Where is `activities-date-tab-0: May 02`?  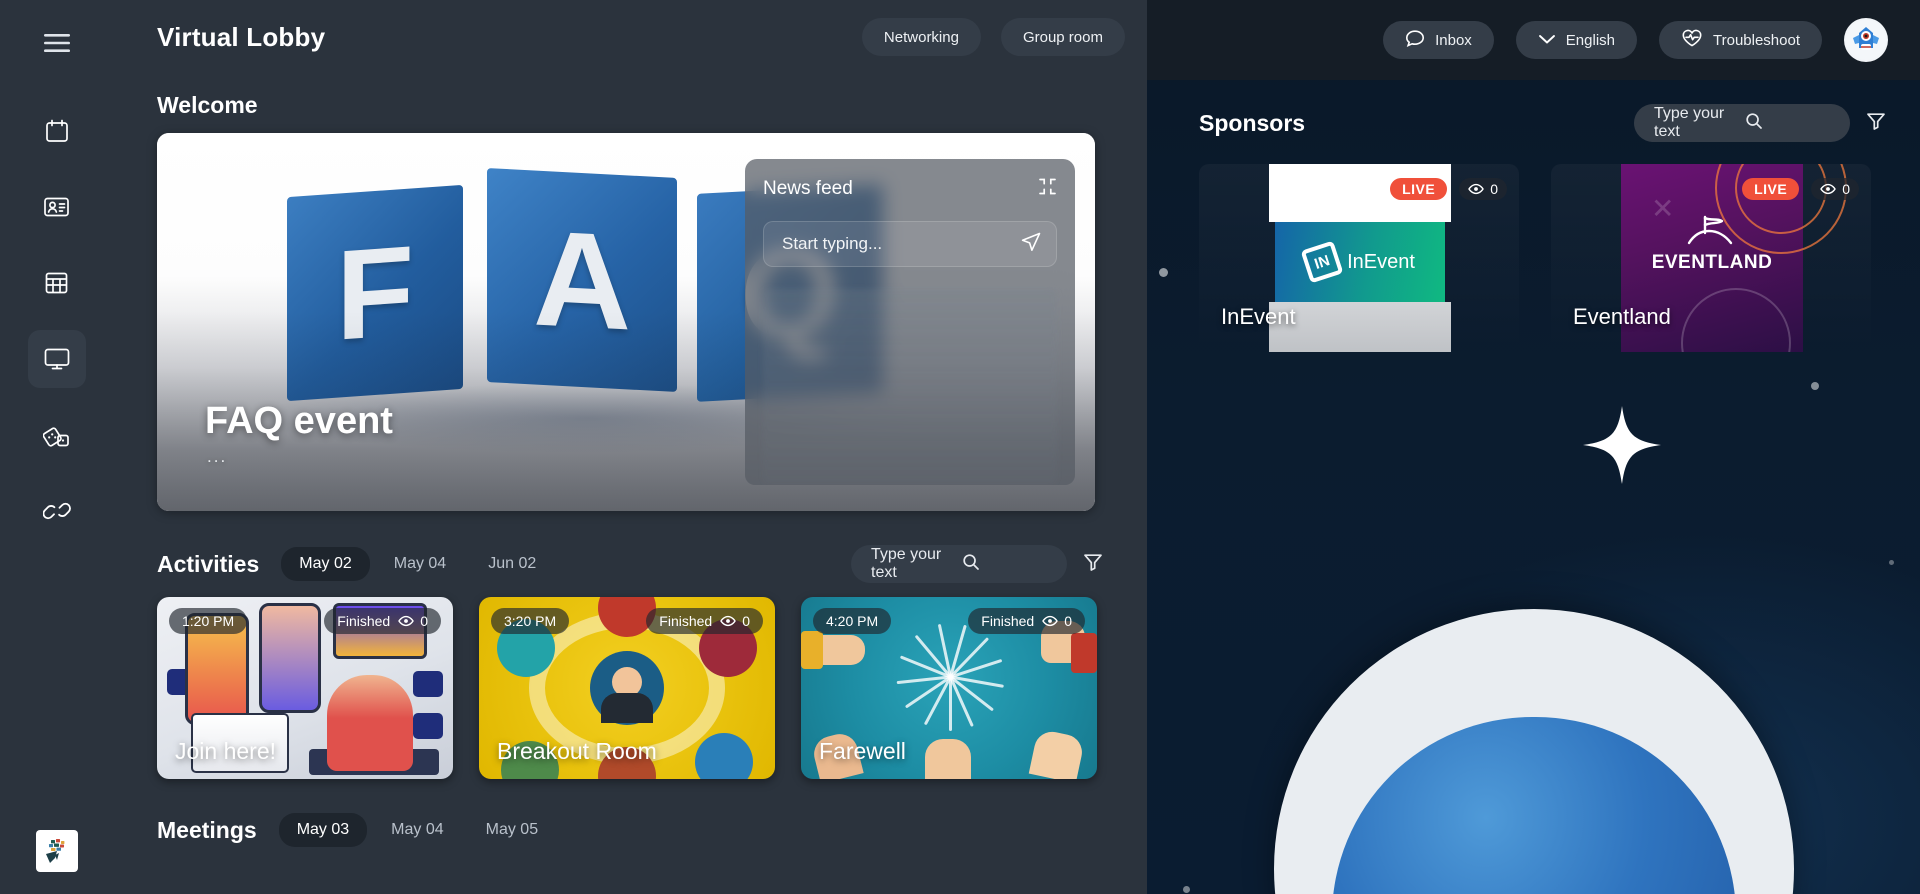 activities-date-tab-0: May 02 is located at coordinates (325, 564).